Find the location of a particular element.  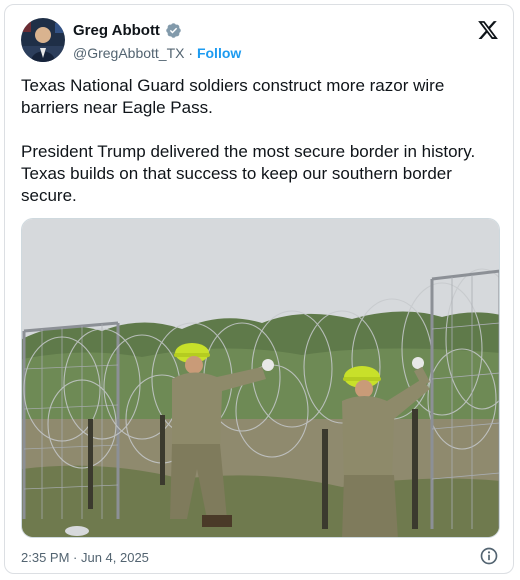

avatar is located at coordinates (43, 40).